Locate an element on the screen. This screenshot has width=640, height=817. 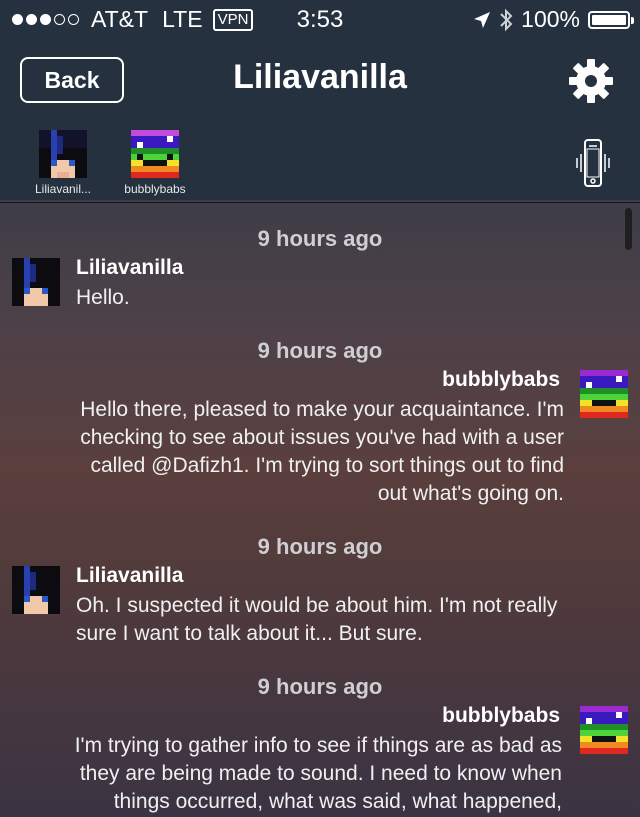
bluetooth-icon is located at coordinates (506, 19).